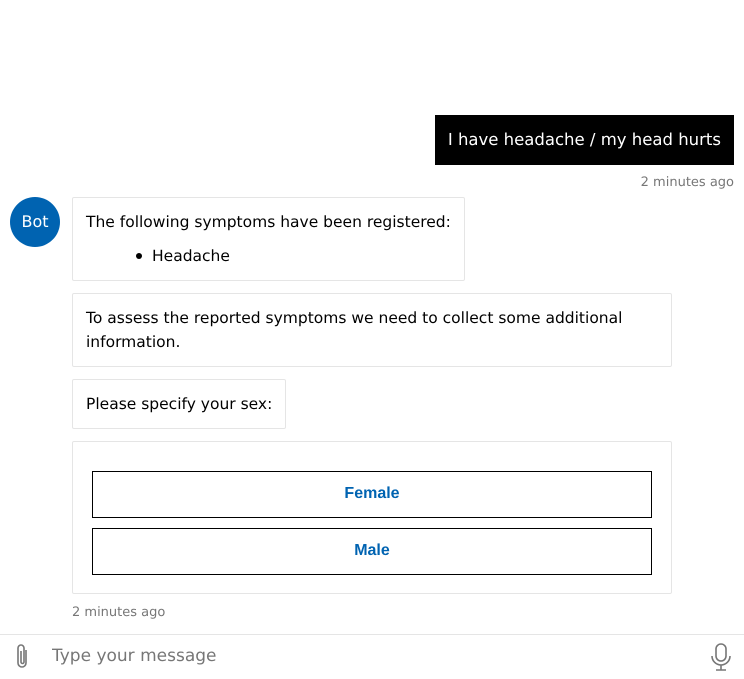 The height and width of the screenshot is (679, 744). Describe the element at coordinates (355, 330) in the screenshot. I see `message-text: To assess the reported symptoms we need to collect some additional information.` at that location.